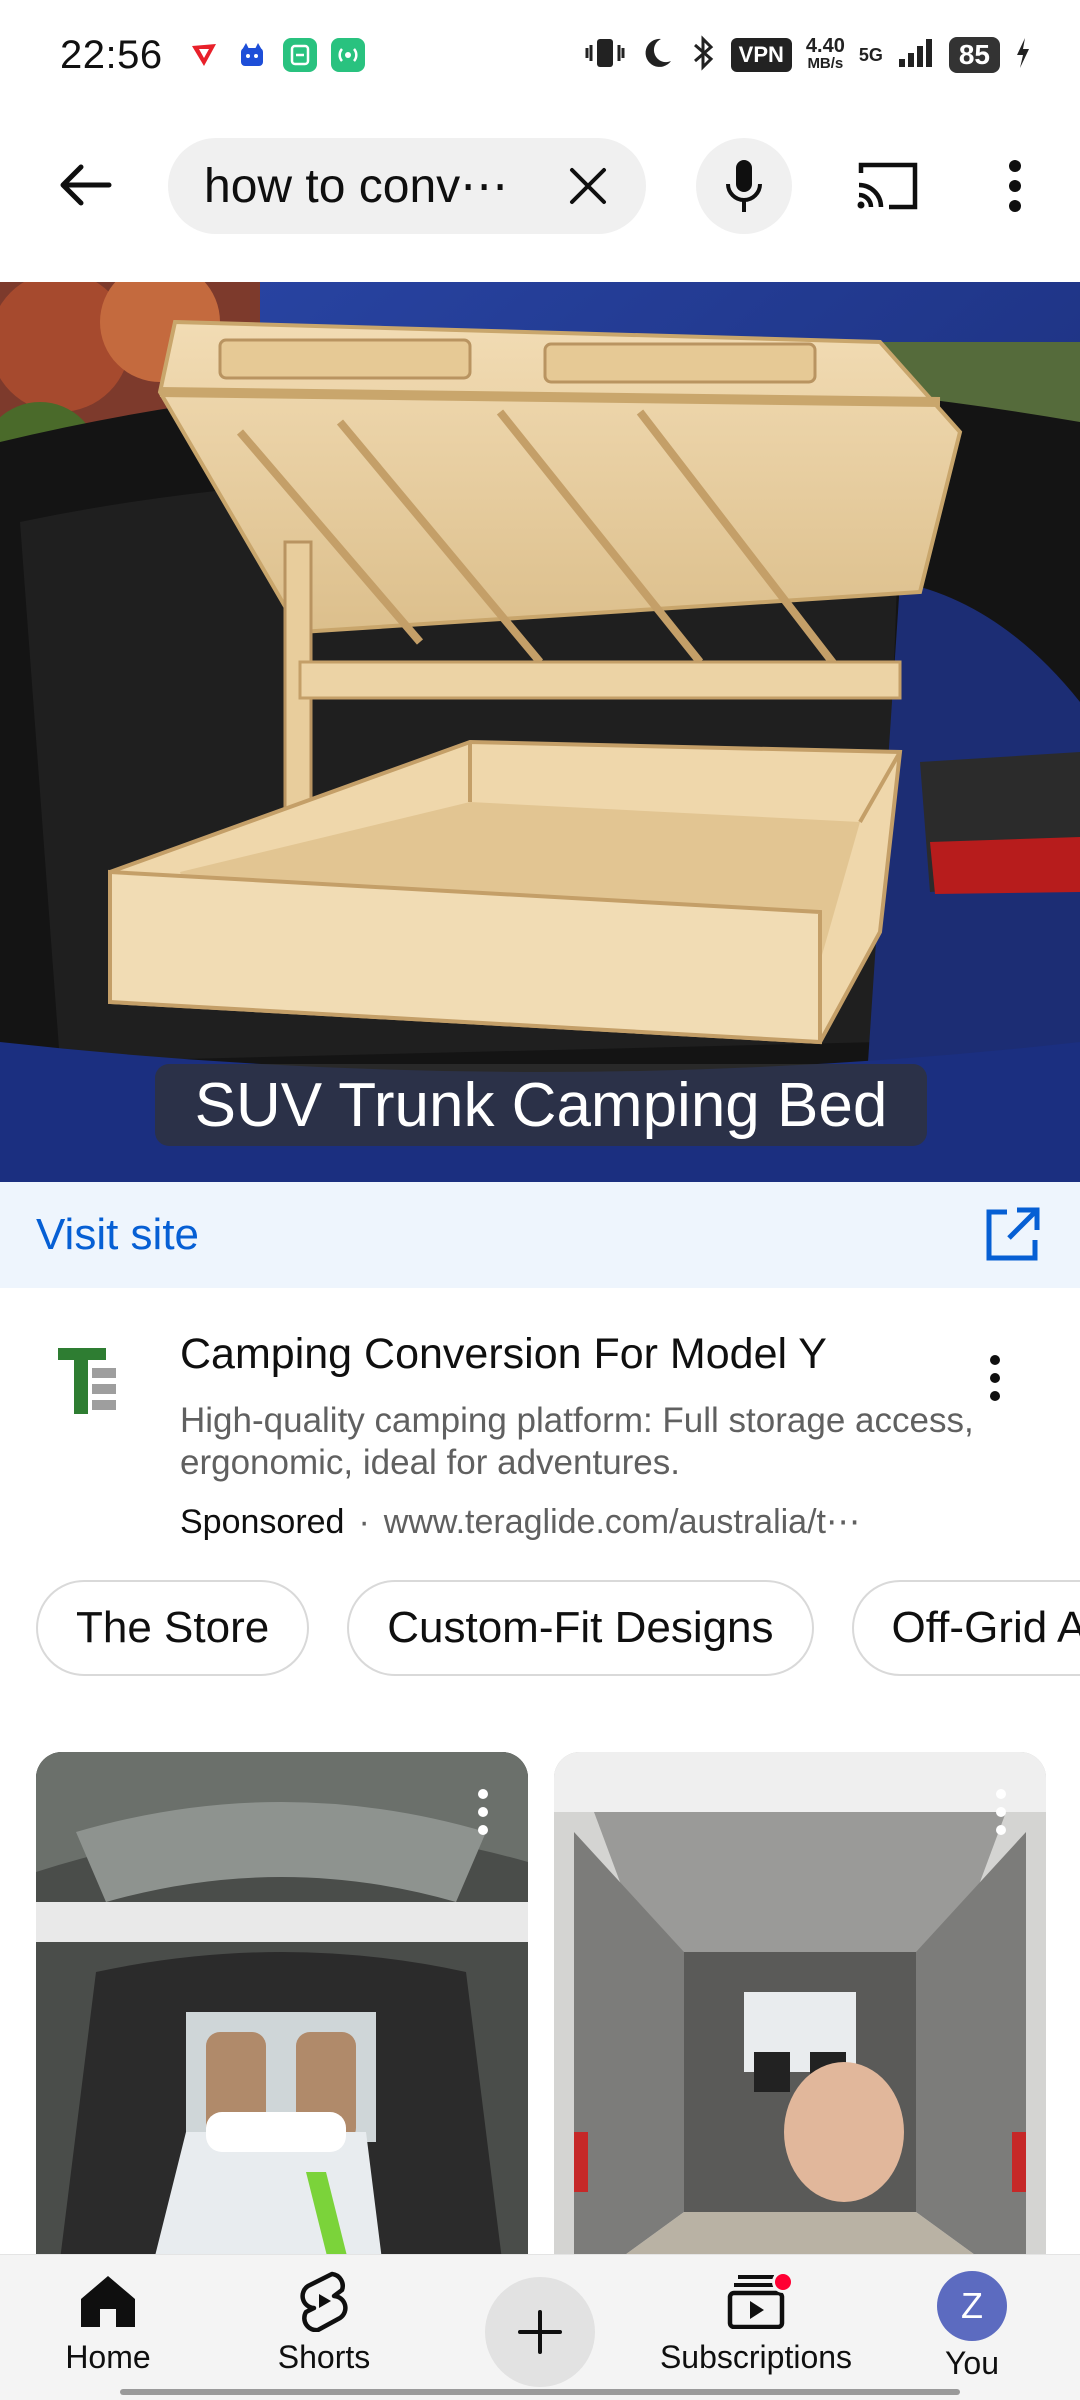 This screenshot has height=2400, width=1080. I want to click on teraglide-logo-icon, so click(87, 1381).